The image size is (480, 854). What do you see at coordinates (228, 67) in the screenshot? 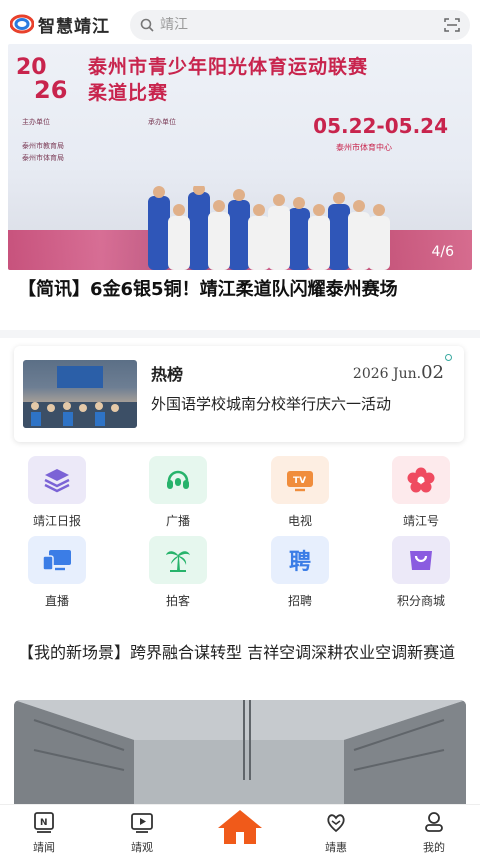
I see `banner-title: 泰州市青少年阳光体育运动联赛` at bounding box center [228, 67].